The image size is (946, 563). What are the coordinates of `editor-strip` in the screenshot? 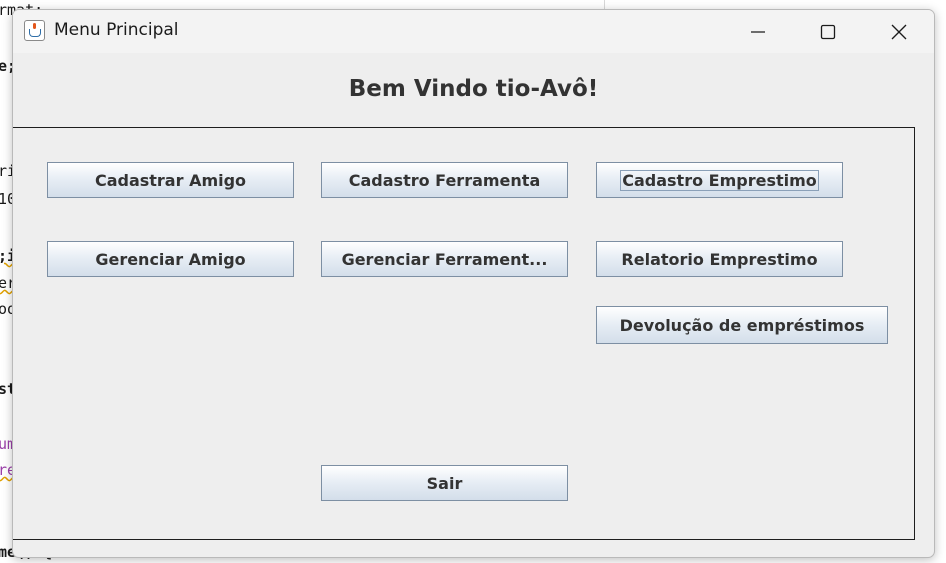 It's located at (940, 281).